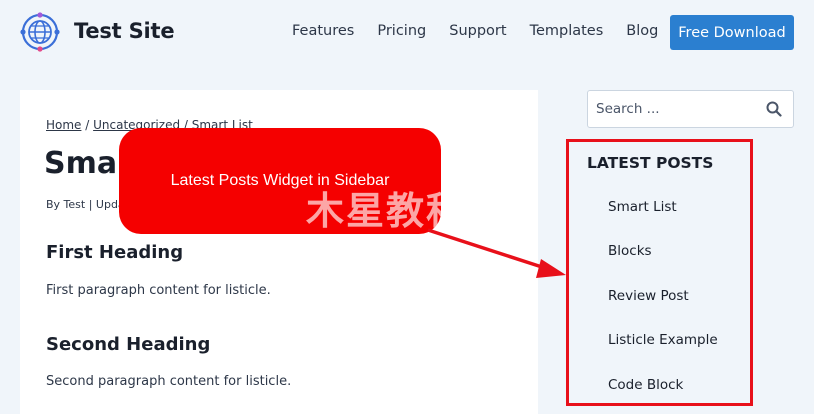  What do you see at coordinates (477, 31) in the screenshot?
I see `nav-support: Support` at bounding box center [477, 31].